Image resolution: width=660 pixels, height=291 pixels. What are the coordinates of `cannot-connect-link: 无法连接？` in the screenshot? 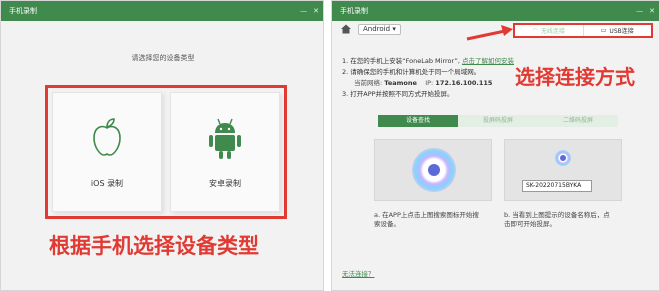 It's located at (358, 273).